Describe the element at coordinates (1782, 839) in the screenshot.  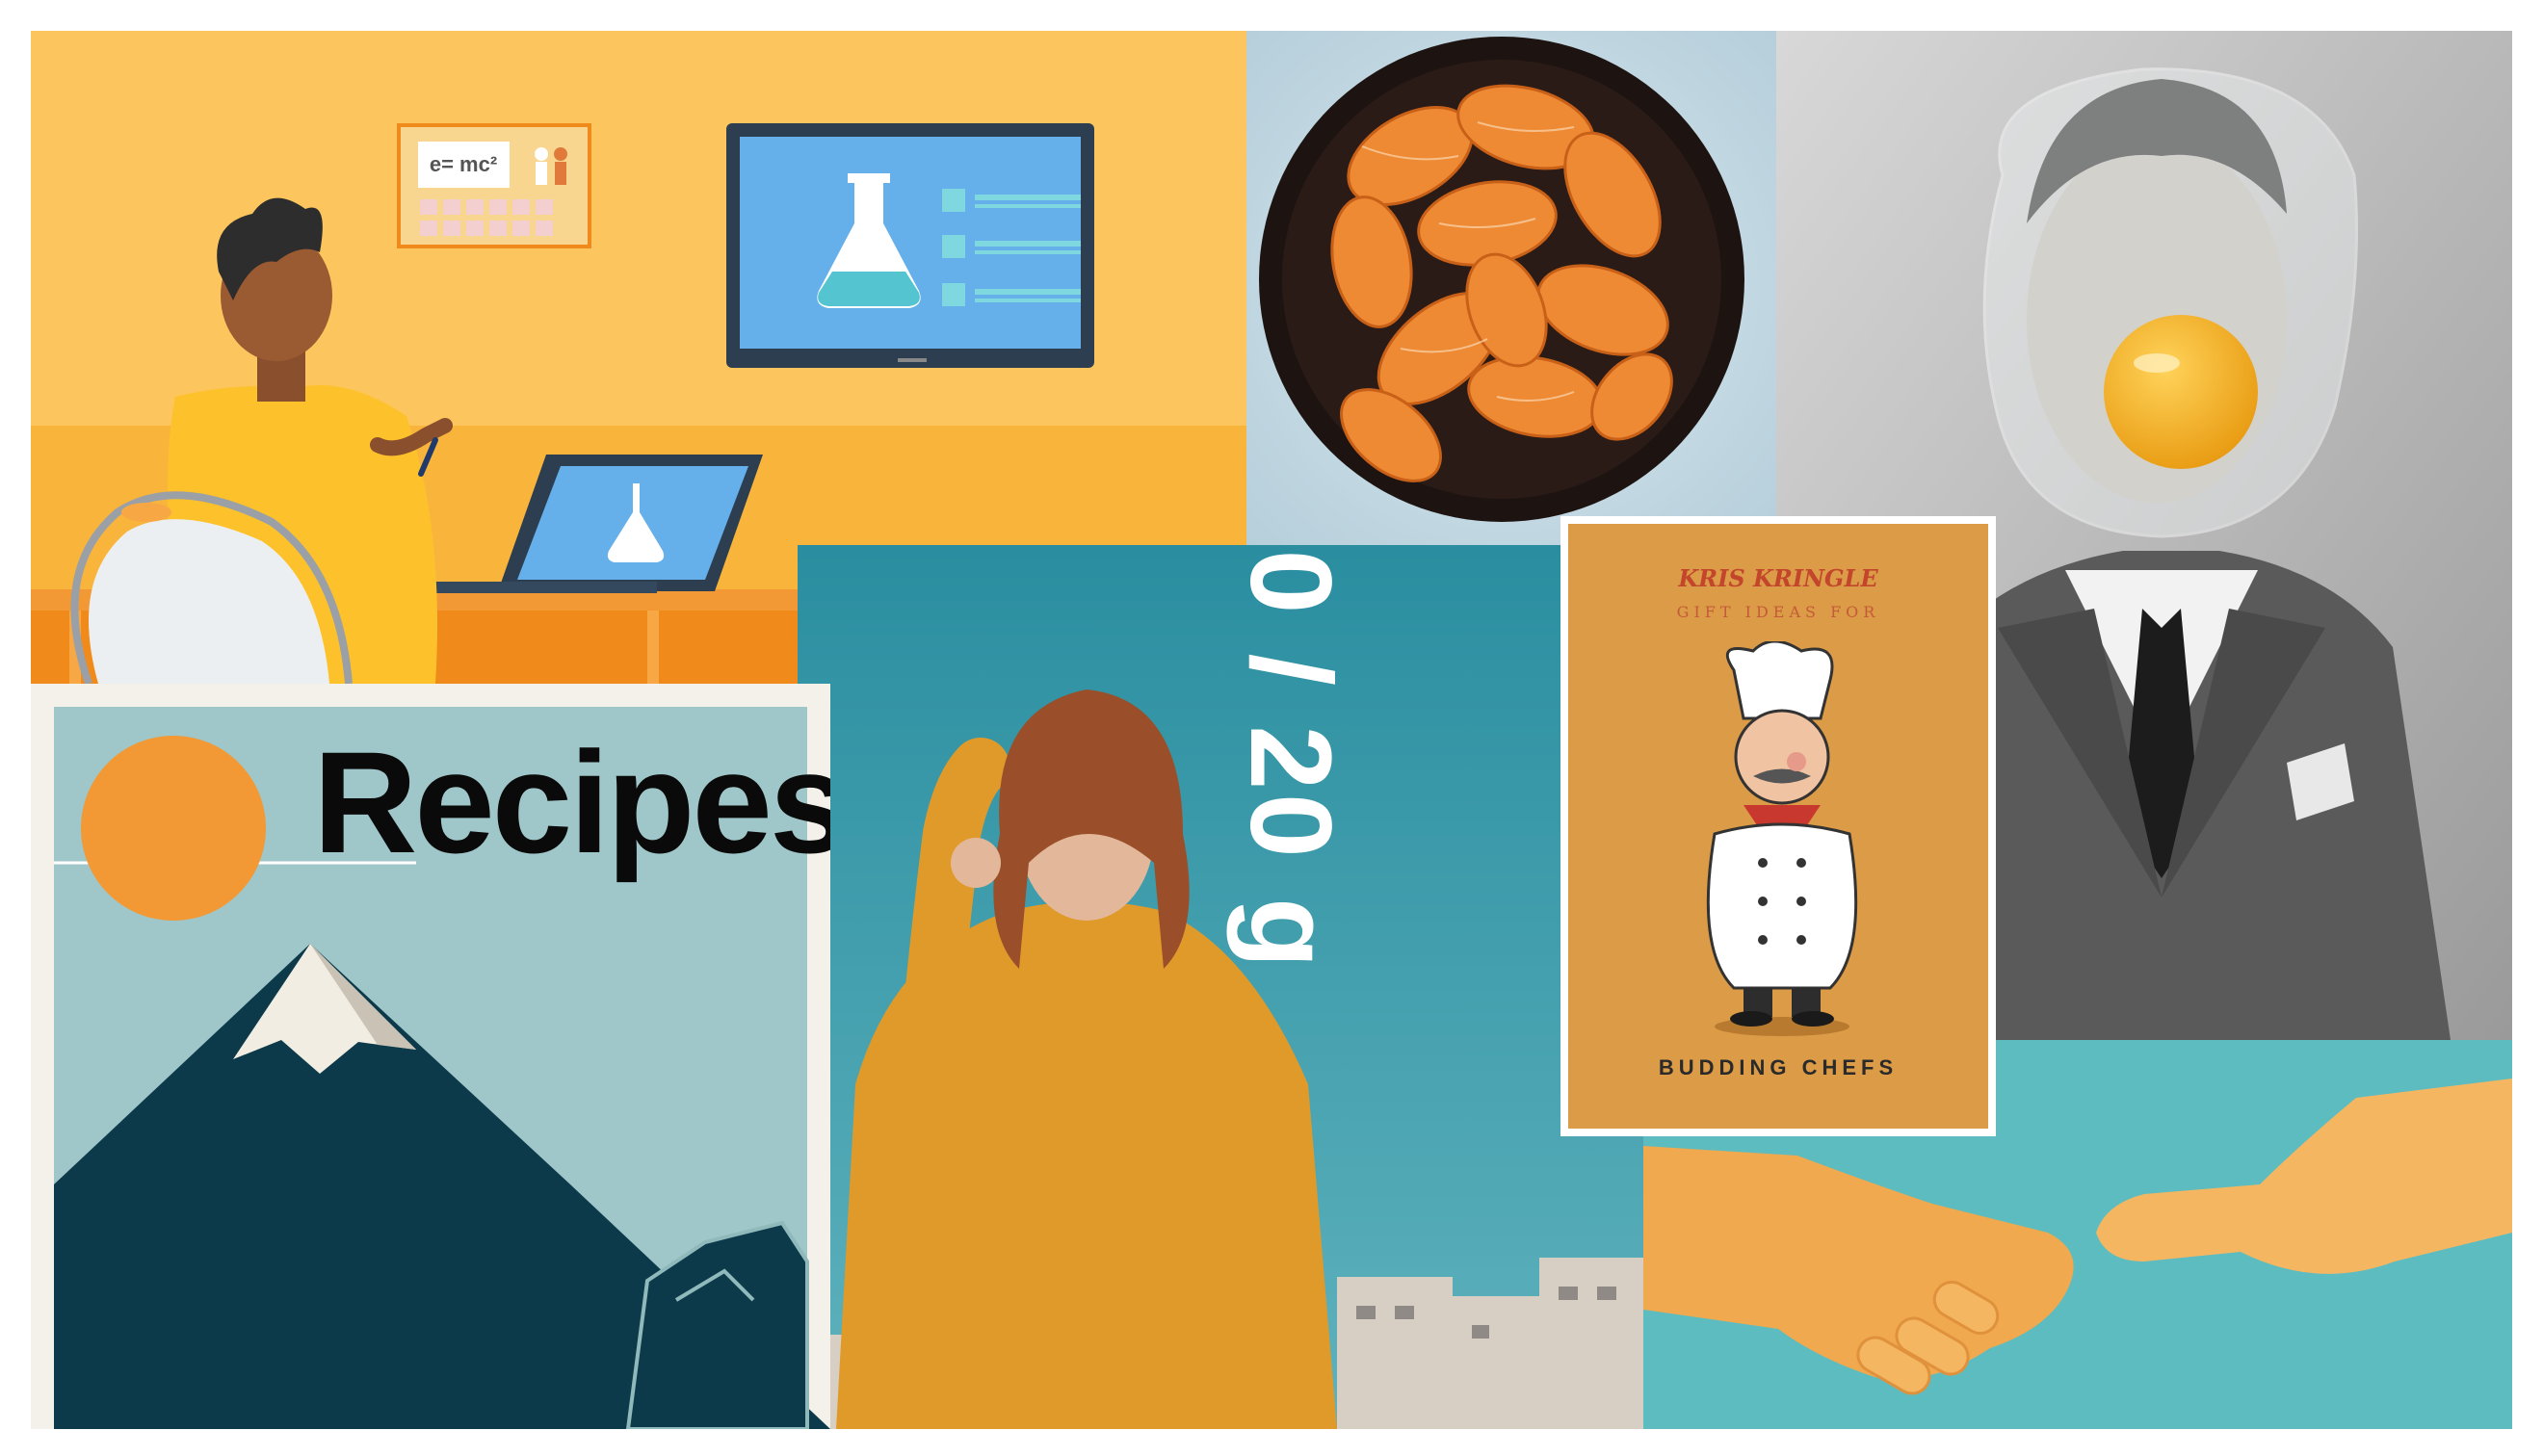
I see `chef-icon` at that location.